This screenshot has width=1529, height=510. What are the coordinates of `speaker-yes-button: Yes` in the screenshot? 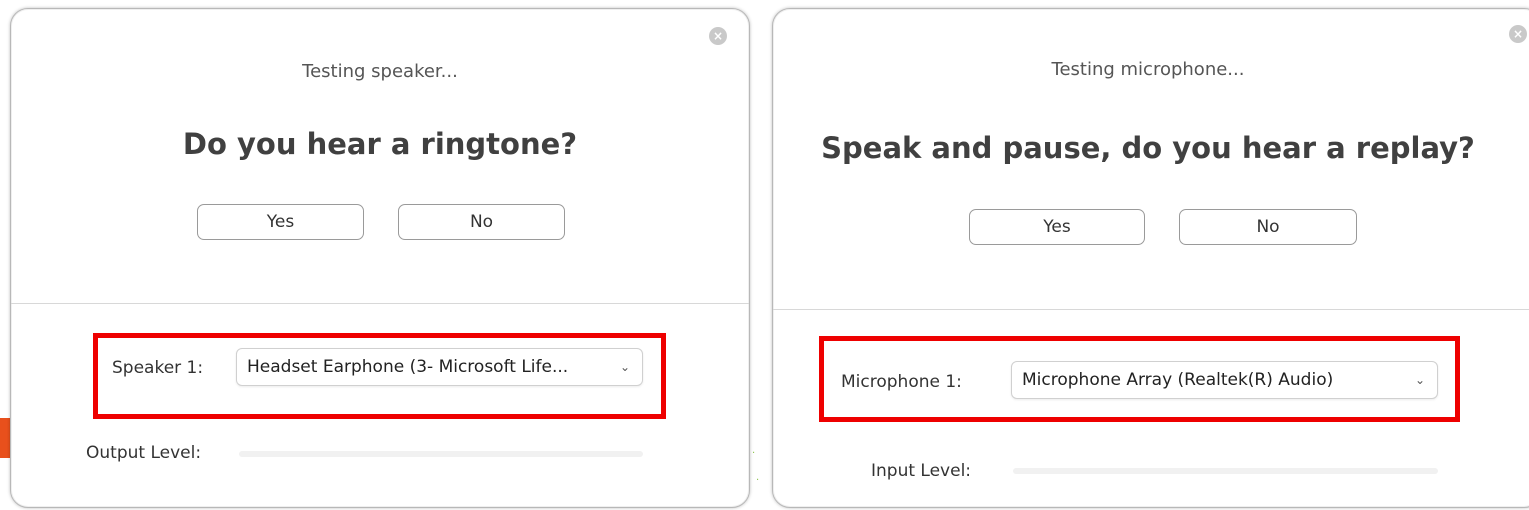 It's located at (280, 222).